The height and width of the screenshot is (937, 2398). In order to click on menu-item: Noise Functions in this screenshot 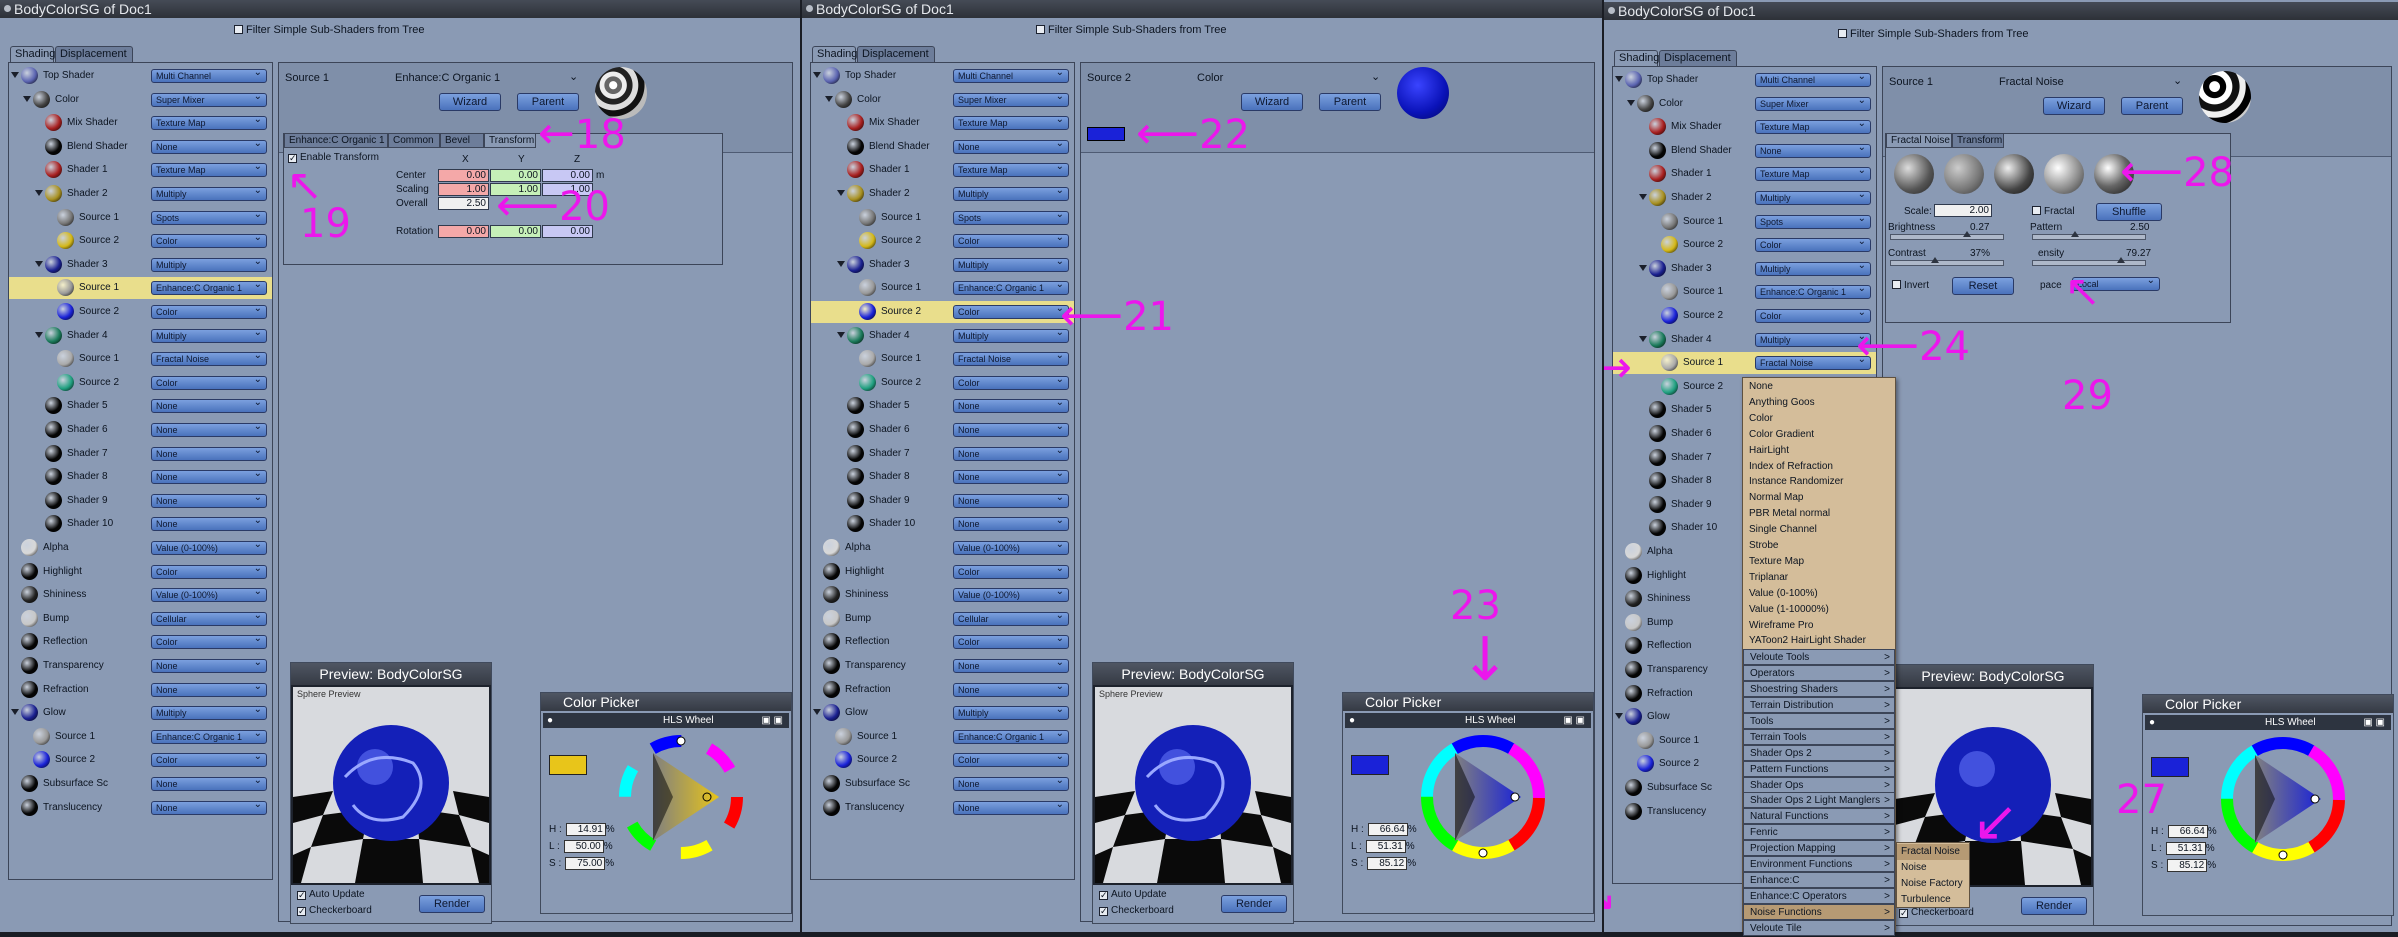, I will do `click(1819, 912)`.